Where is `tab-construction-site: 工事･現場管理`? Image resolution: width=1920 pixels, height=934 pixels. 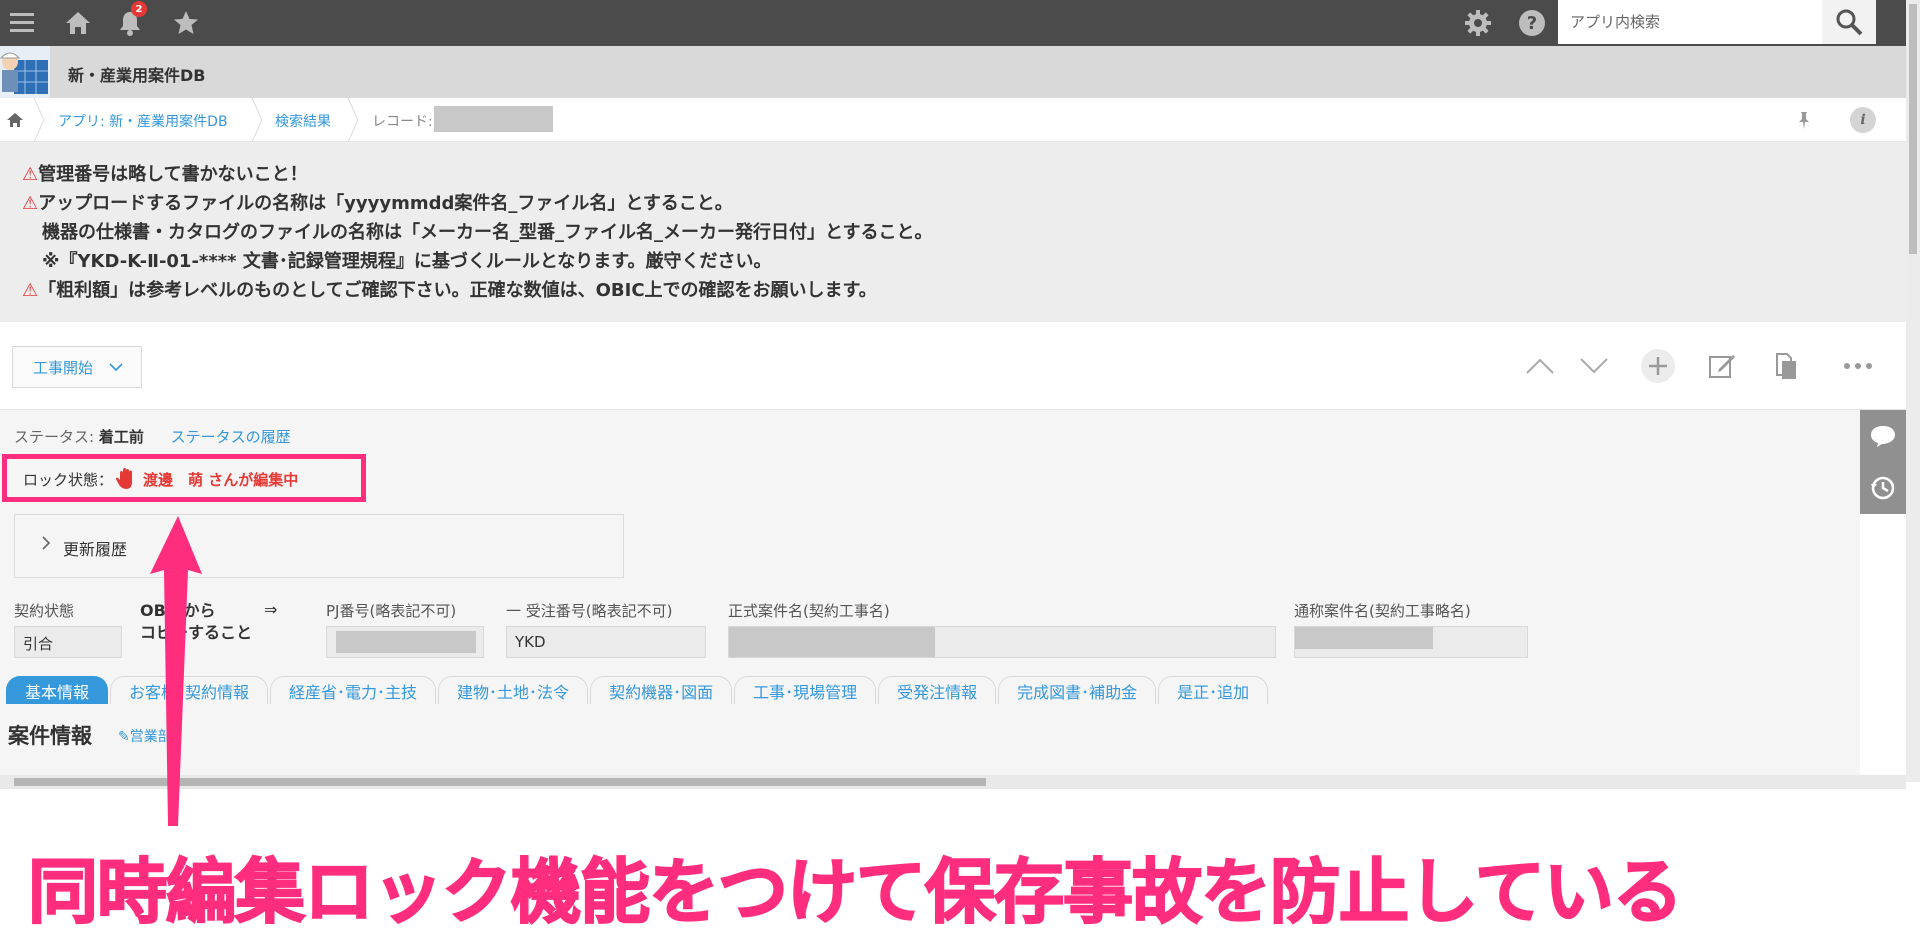
tab-construction-site: 工事･現場管理 is located at coordinates (805, 690).